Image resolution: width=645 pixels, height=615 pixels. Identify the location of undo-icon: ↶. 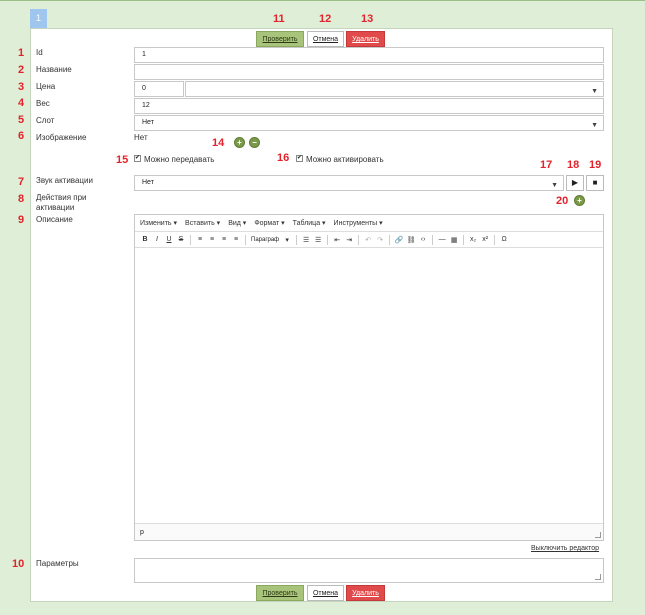
(368, 240).